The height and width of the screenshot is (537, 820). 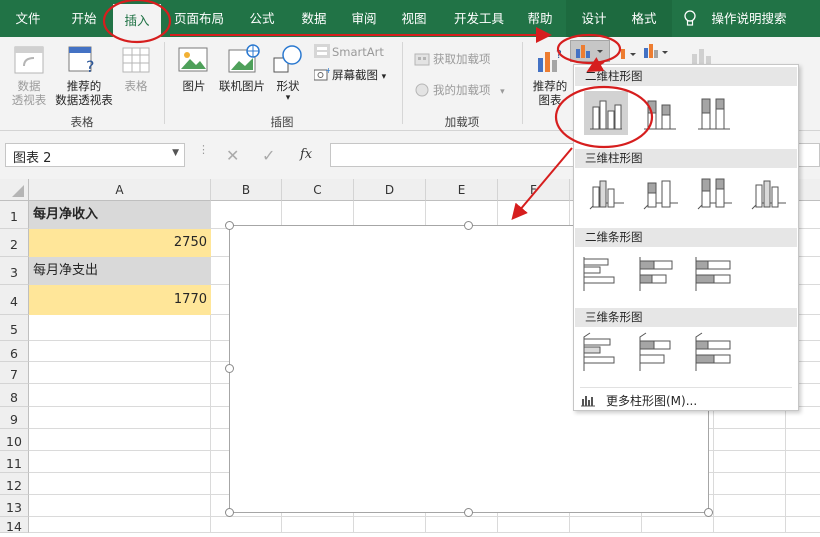 What do you see at coordinates (542, 184) in the screenshot?
I see `arrow-to-chart-area` at bounding box center [542, 184].